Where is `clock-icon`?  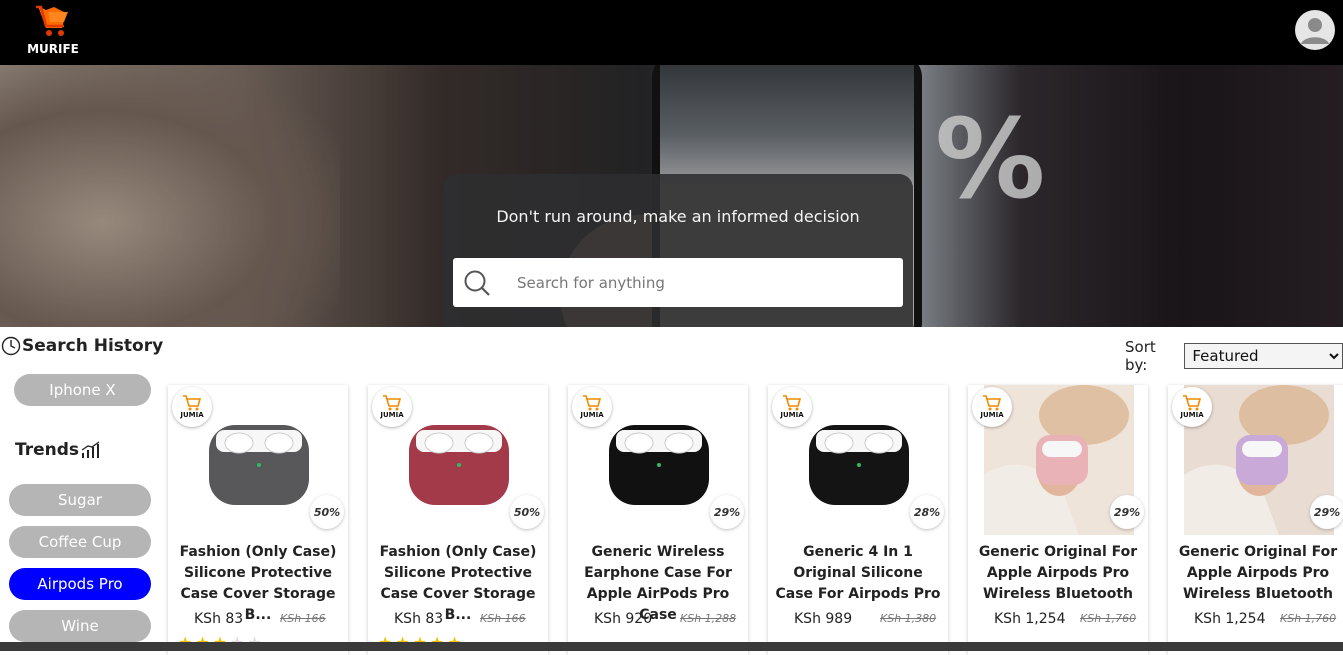 clock-icon is located at coordinates (11, 346).